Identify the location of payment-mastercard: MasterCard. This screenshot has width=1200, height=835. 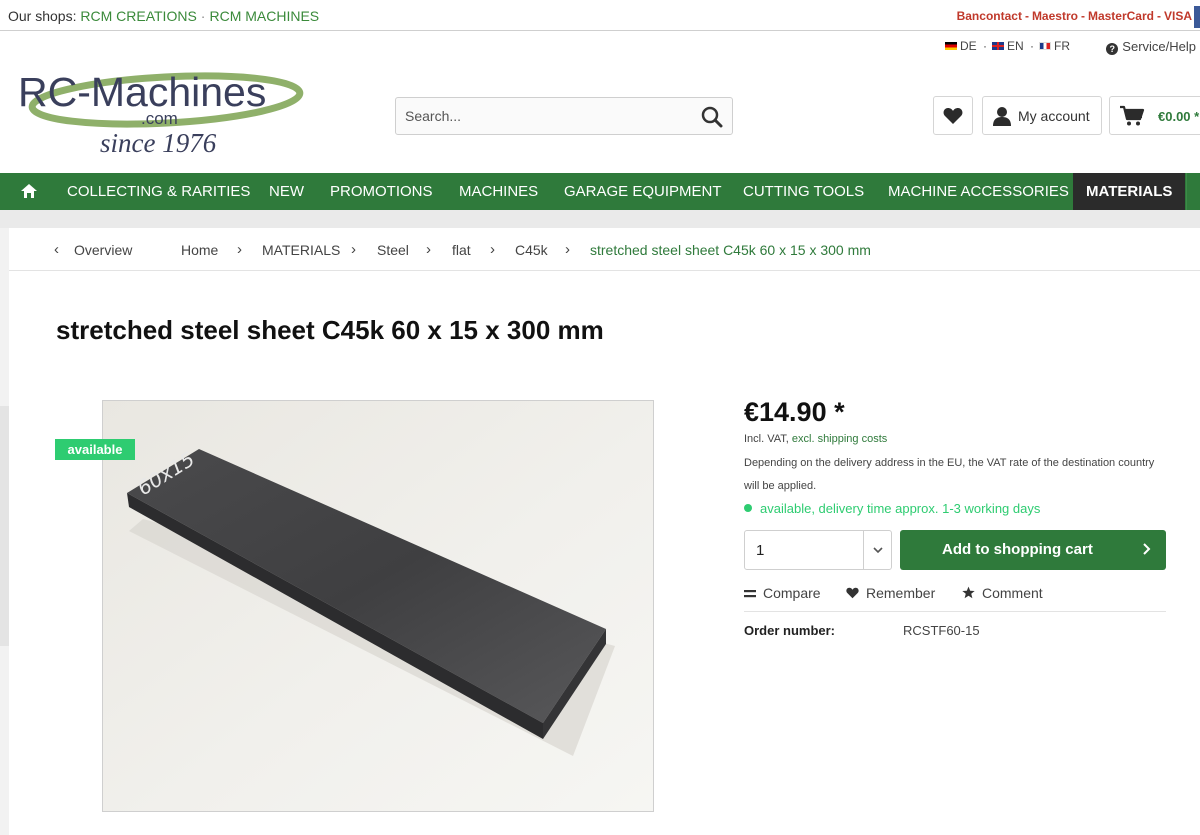
(1120, 16).